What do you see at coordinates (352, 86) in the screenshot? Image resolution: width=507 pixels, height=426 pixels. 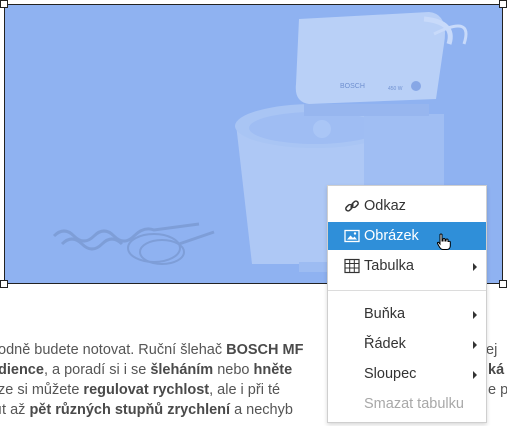 I see `brand-label: BOSCH` at bounding box center [352, 86].